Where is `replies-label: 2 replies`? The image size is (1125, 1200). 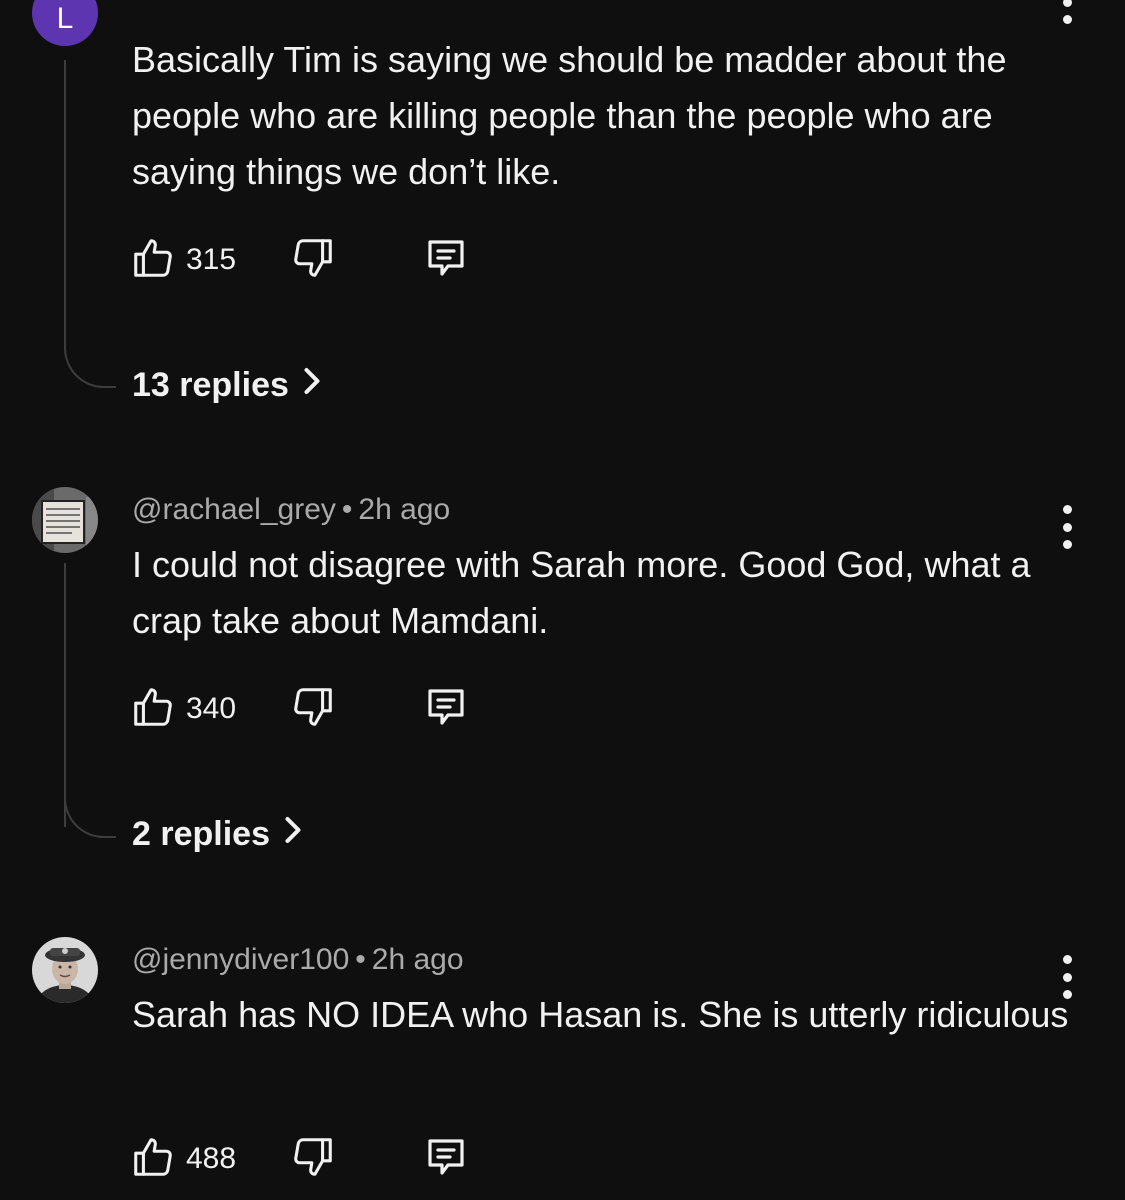
replies-label: 2 replies is located at coordinates (201, 834).